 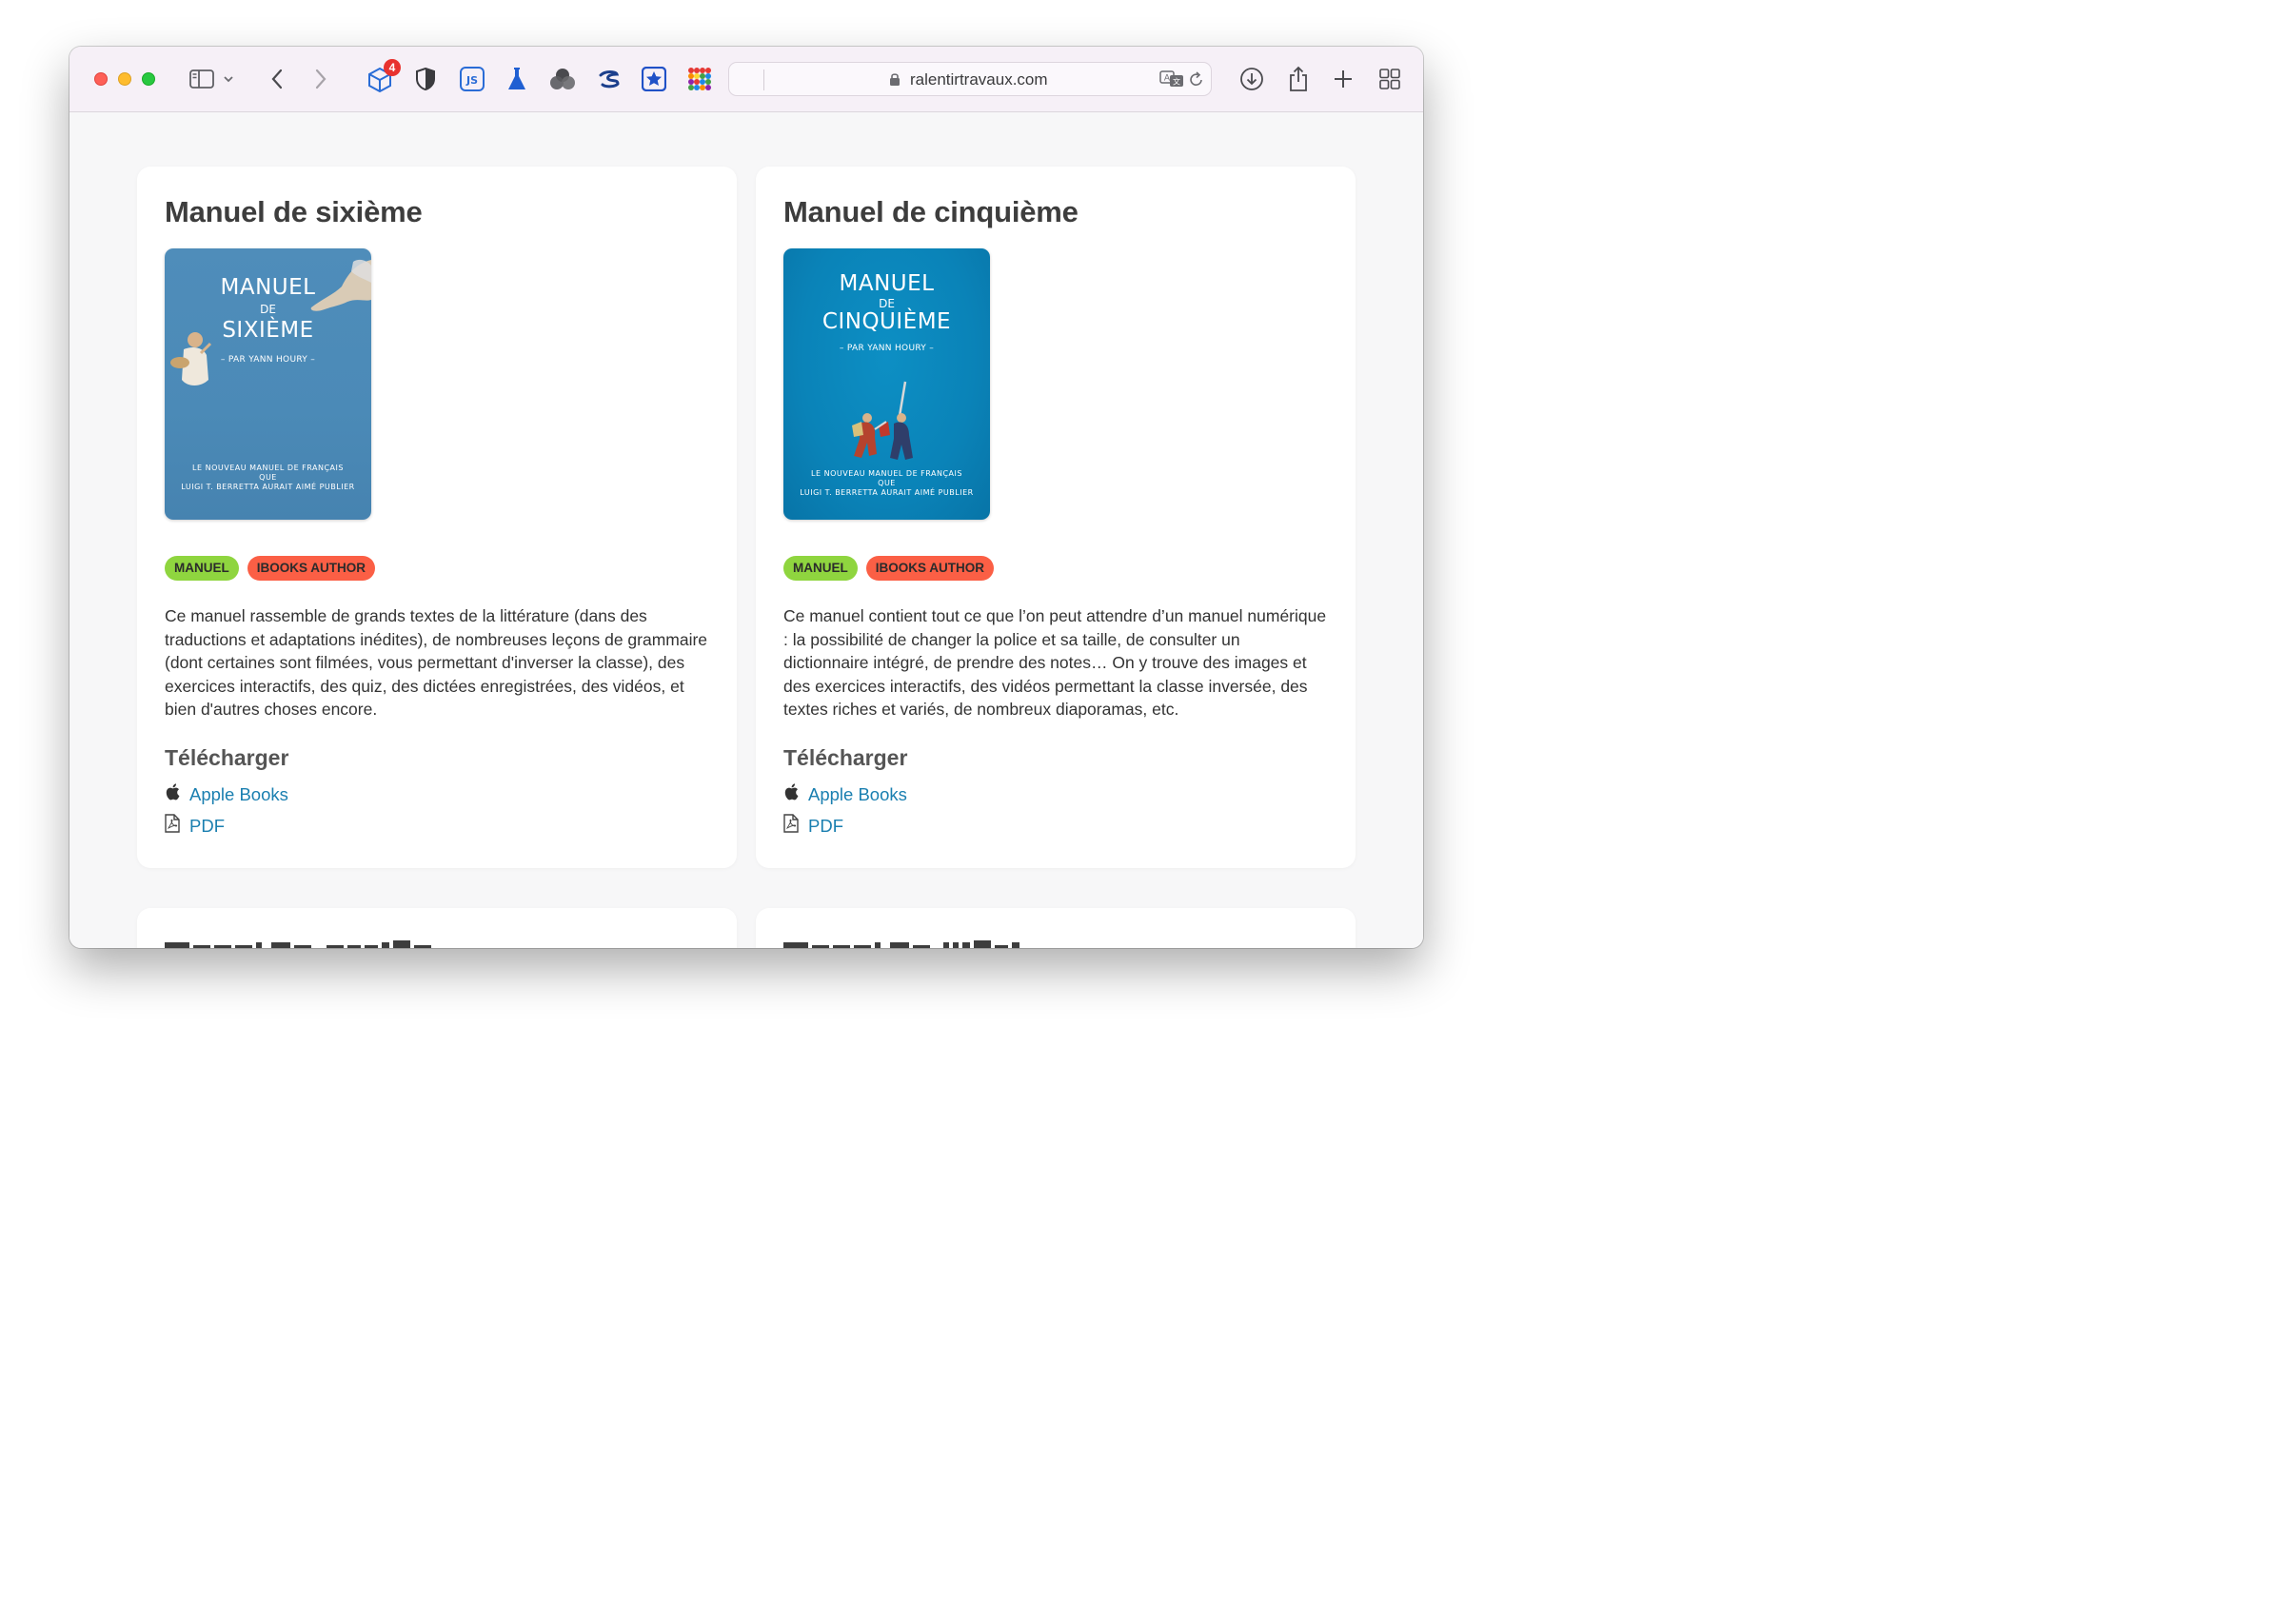 What do you see at coordinates (277, 79) in the screenshot?
I see `back-button` at bounding box center [277, 79].